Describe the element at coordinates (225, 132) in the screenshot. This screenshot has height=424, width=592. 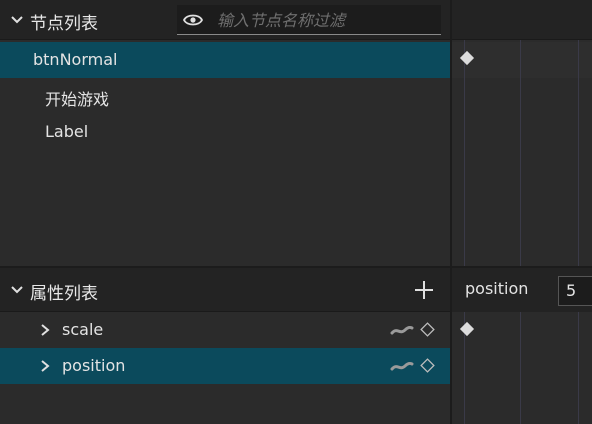
I see `node-item-label-node: Label` at that location.